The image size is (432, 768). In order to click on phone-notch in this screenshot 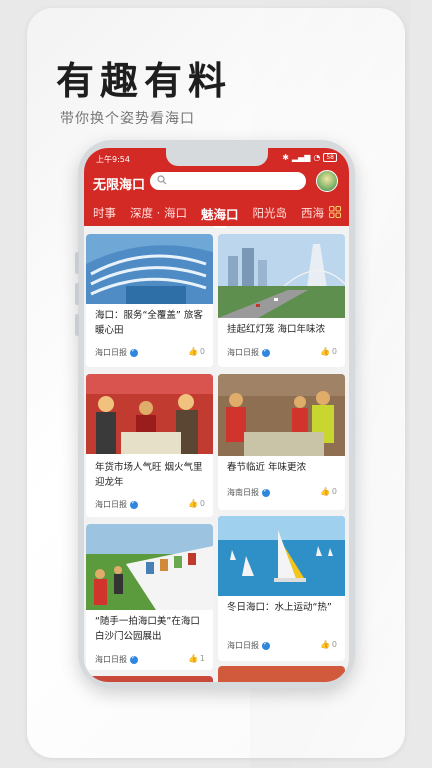, I will do `click(217, 157)`.